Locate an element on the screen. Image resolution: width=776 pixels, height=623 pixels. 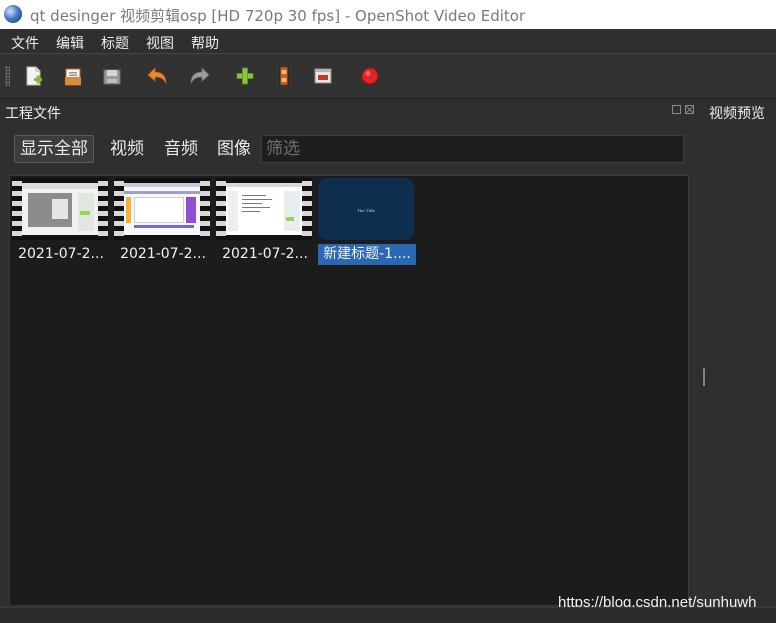
menu-file: 文件 is located at coordinates (25, 43).